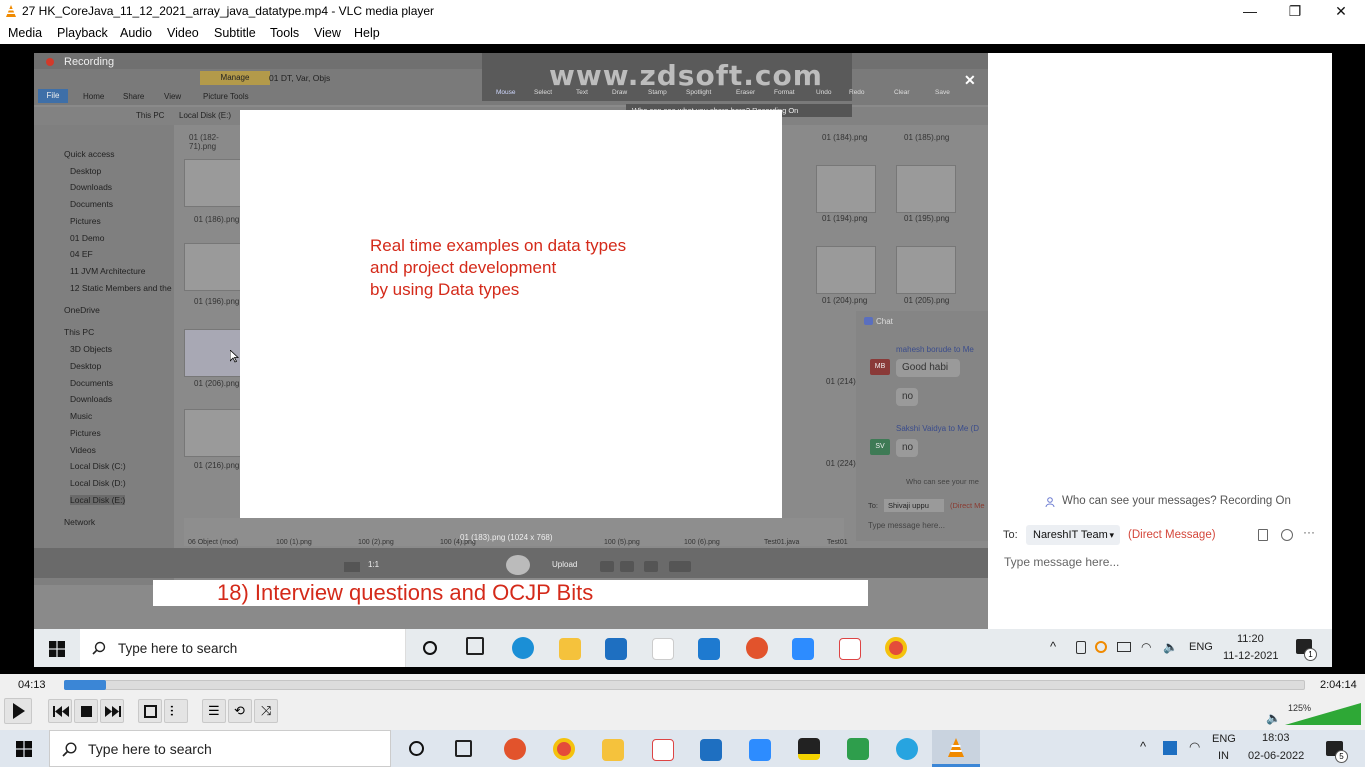 Image resolution: width=1365 pixels, height=767 pixels. What do you see at coordinates (1341, 756) in the screenshot?
I see `notification-badge: 5` at bounding box center [1341, 756].